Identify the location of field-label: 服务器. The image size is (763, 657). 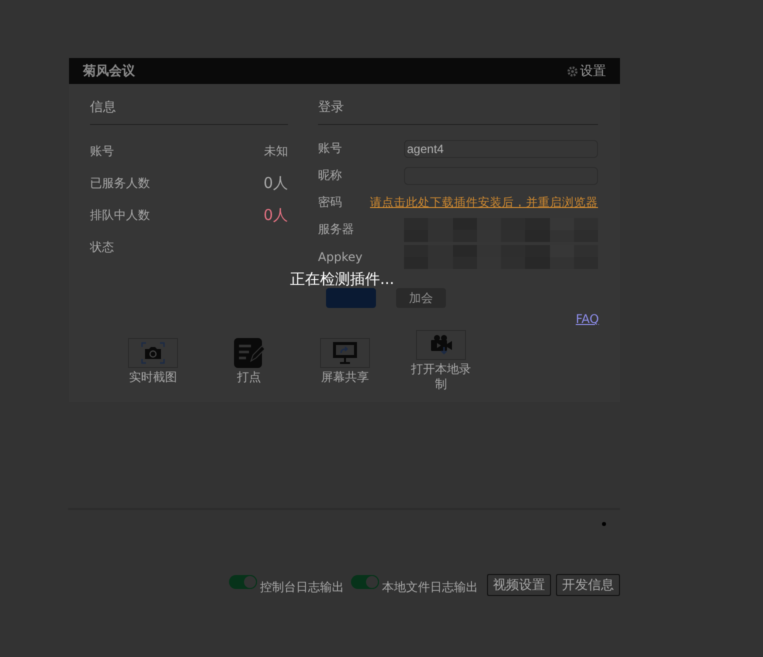
(336, 229).